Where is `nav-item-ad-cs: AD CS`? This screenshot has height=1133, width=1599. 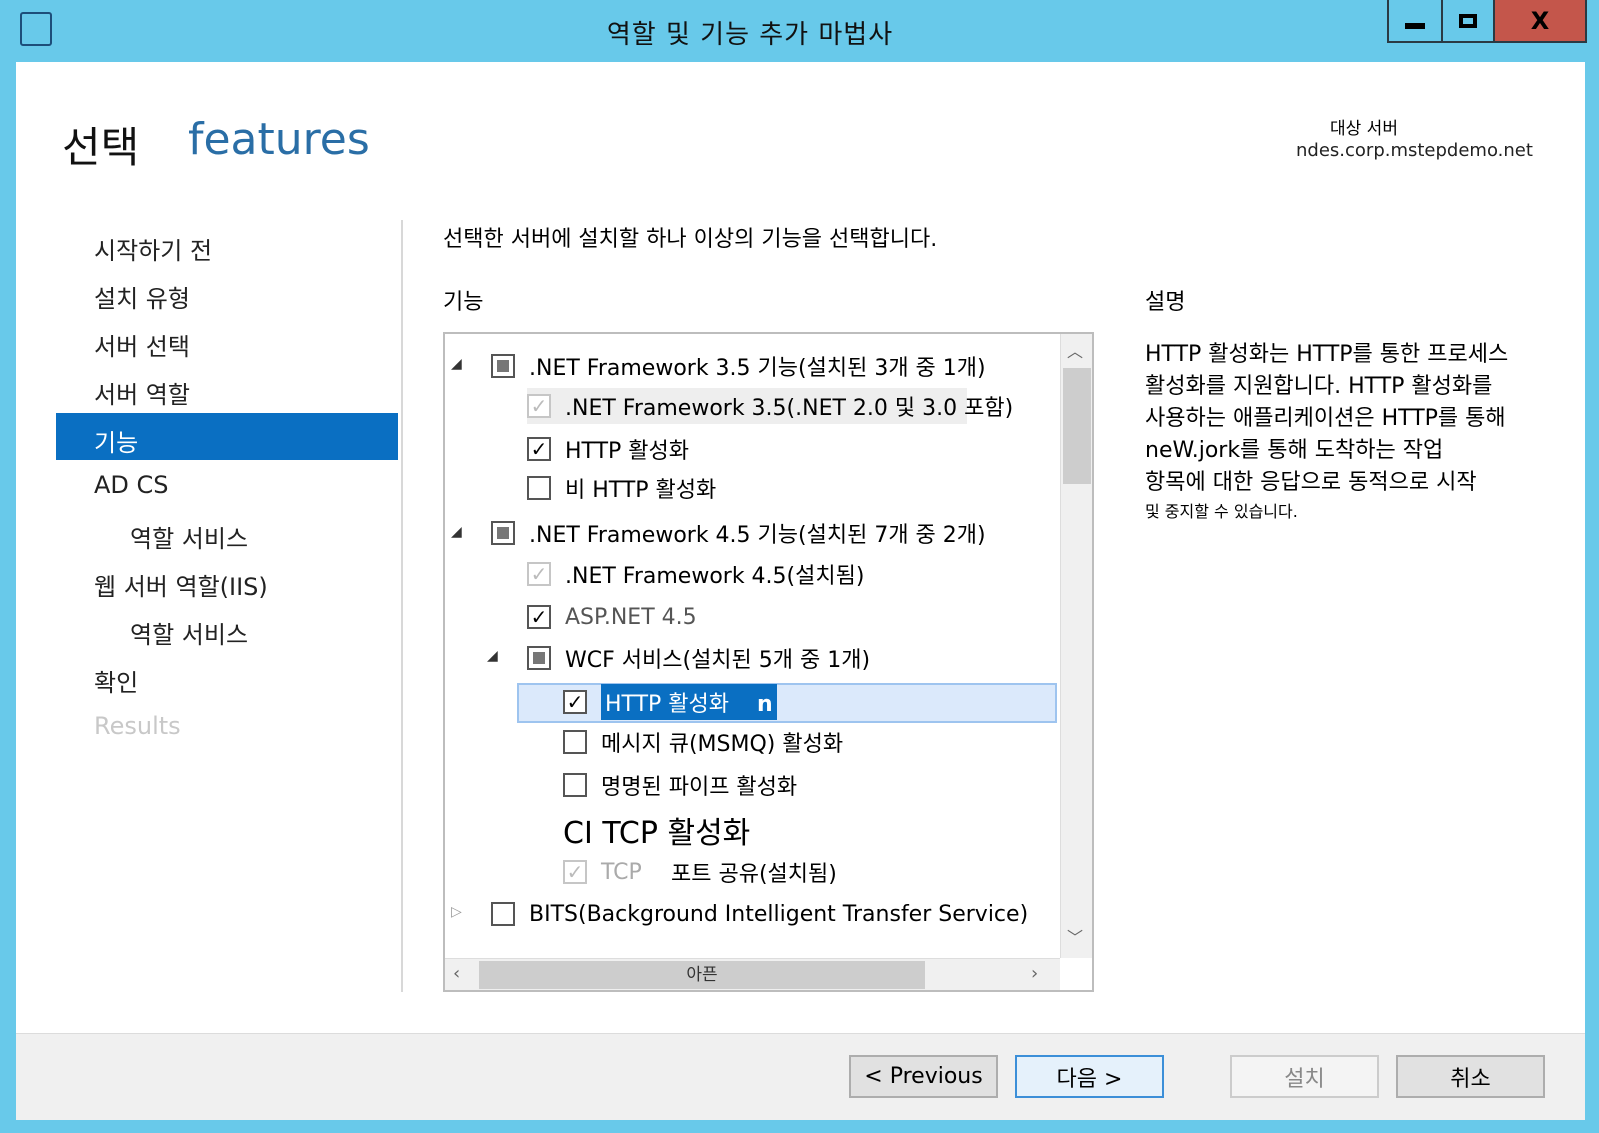 nav-item-ad-cs: AD CS is located at coordinates (131, 485).